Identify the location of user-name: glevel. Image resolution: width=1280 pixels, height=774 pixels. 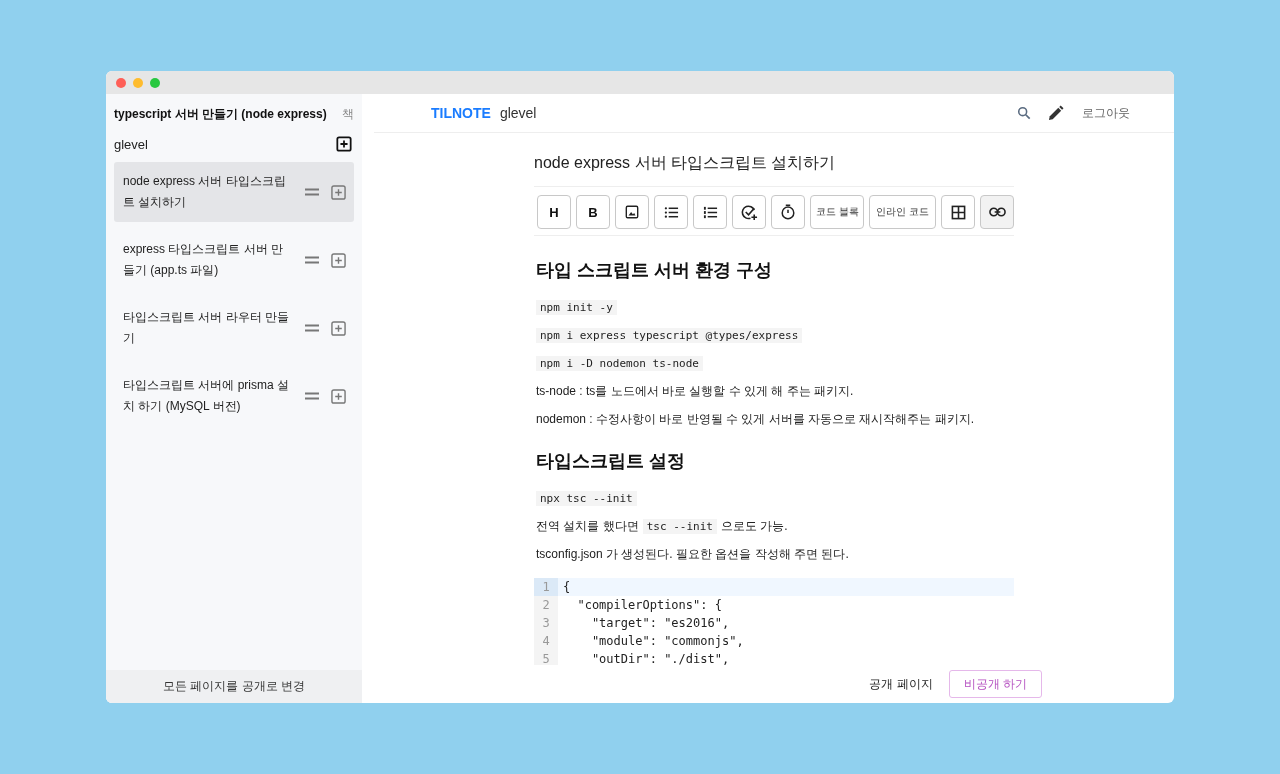
(518, 113).